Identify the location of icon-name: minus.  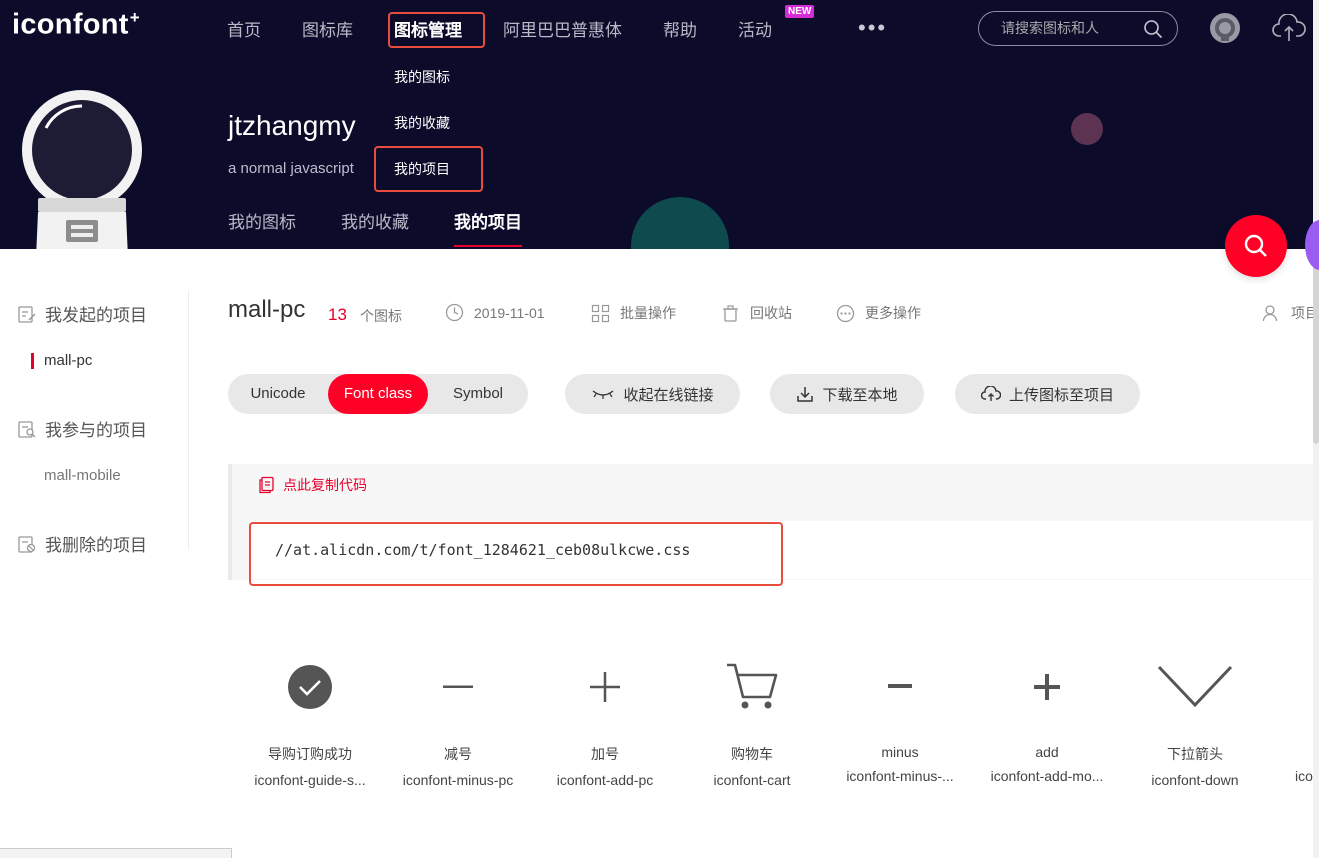
(900, 752).